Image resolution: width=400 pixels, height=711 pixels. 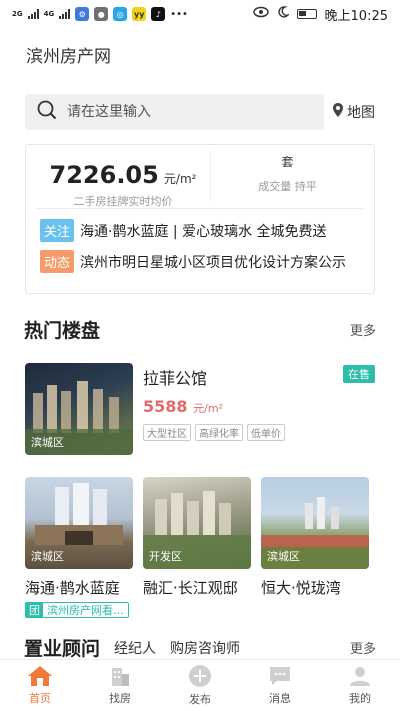 I want to click on signal-type-1: 2G, so click(x=17, y=13).